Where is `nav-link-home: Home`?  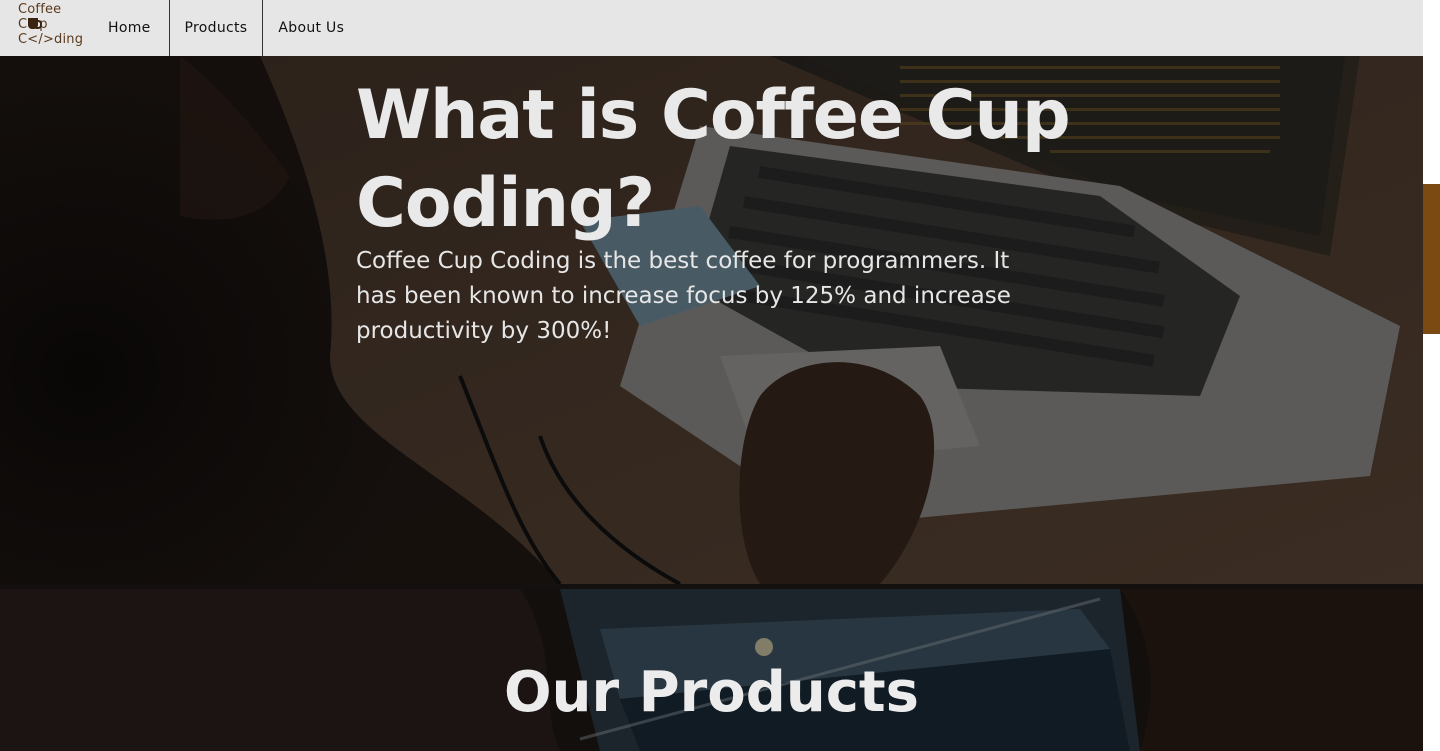 nav-link-home: Home is located at coordinates (133, 28).